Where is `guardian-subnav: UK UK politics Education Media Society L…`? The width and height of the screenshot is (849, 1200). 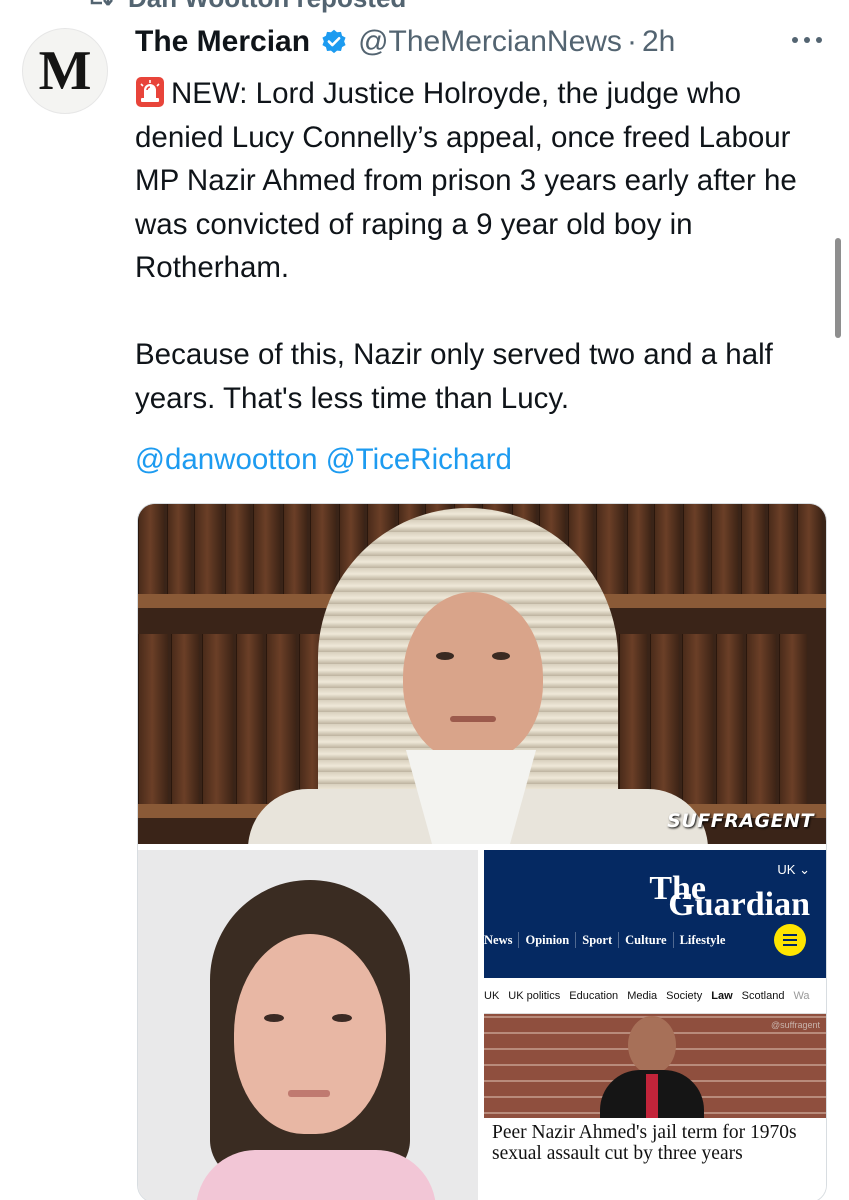 guardian-subnav: UK UK politics Education Media Society L… is located at coordinates (655, 996).